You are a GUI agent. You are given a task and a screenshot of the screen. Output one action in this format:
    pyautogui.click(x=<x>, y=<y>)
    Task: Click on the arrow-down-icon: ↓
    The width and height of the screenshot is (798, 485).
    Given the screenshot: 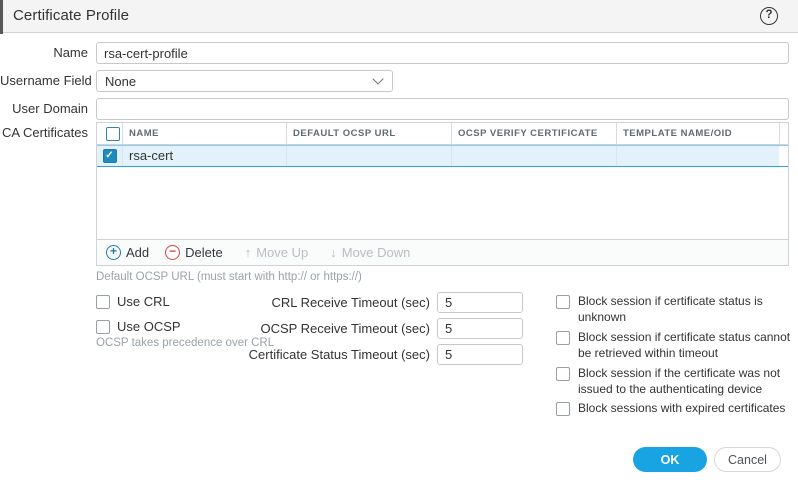 What is the action you would take?
    pyautogui.click(x=333, y=252)
    